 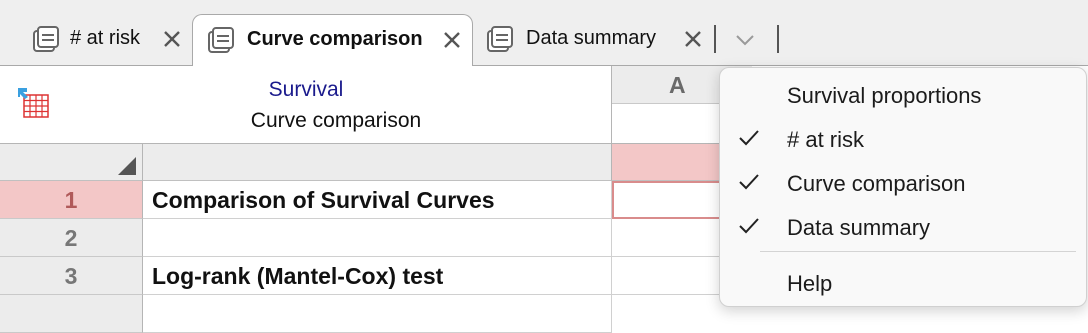 I want to click on tab-label: Curve comparison, so click(x=335, y=39).